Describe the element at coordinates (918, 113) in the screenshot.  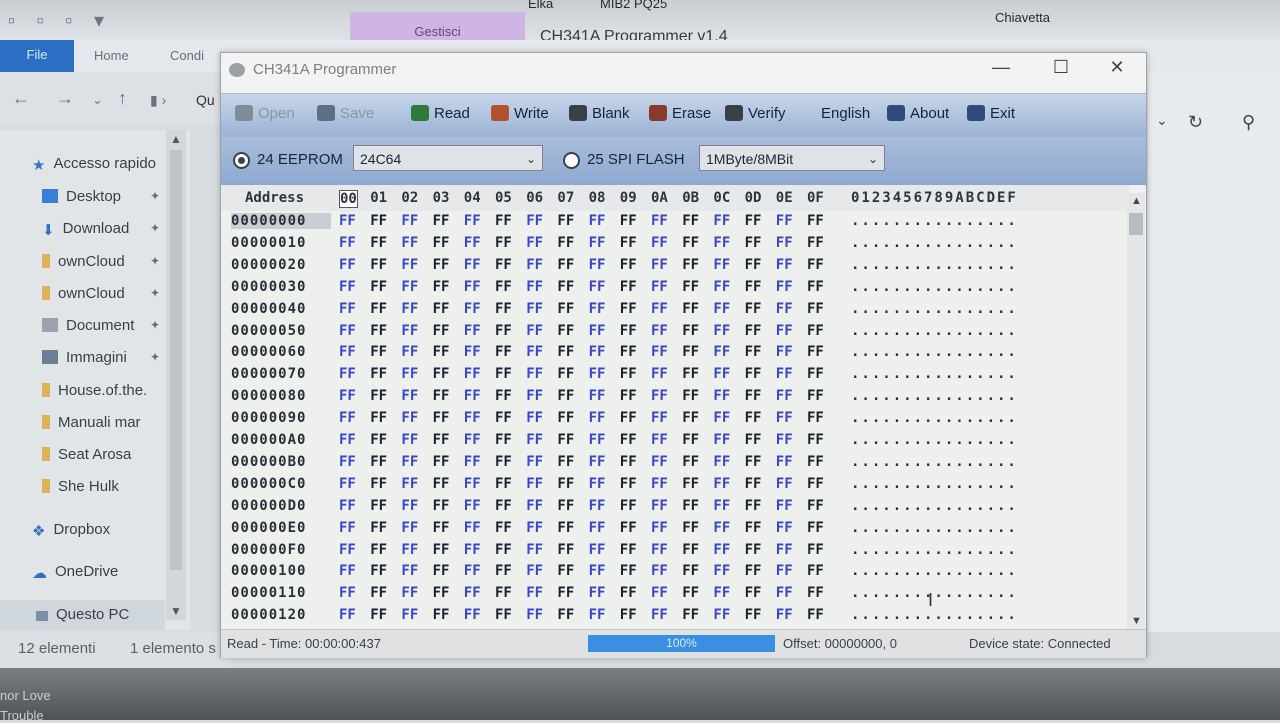
I see `toolbar-about-button: About` at that location.